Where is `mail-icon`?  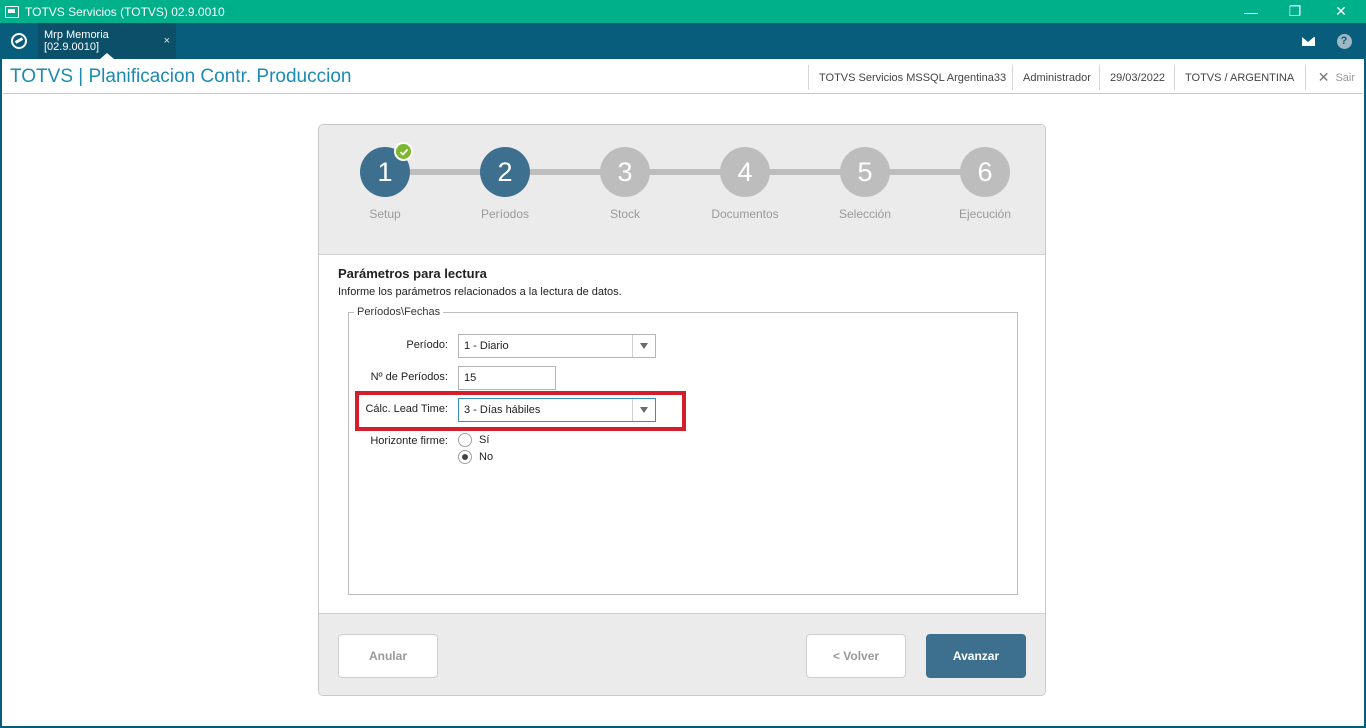 mail-icon is located at coordinates (1308, 41).